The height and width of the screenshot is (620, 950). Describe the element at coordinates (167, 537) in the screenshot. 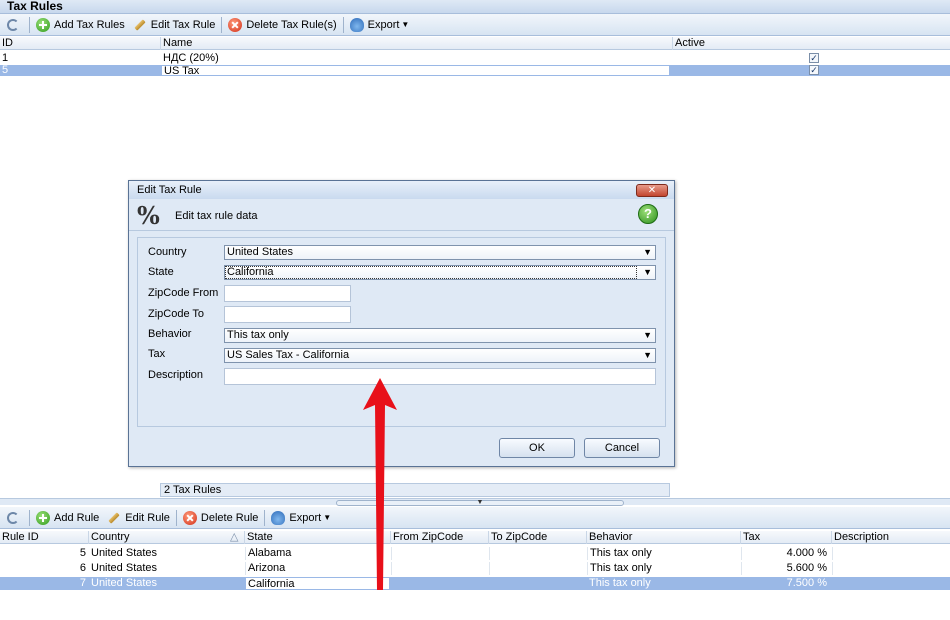

I see `column-header-country: Country △` at that location.